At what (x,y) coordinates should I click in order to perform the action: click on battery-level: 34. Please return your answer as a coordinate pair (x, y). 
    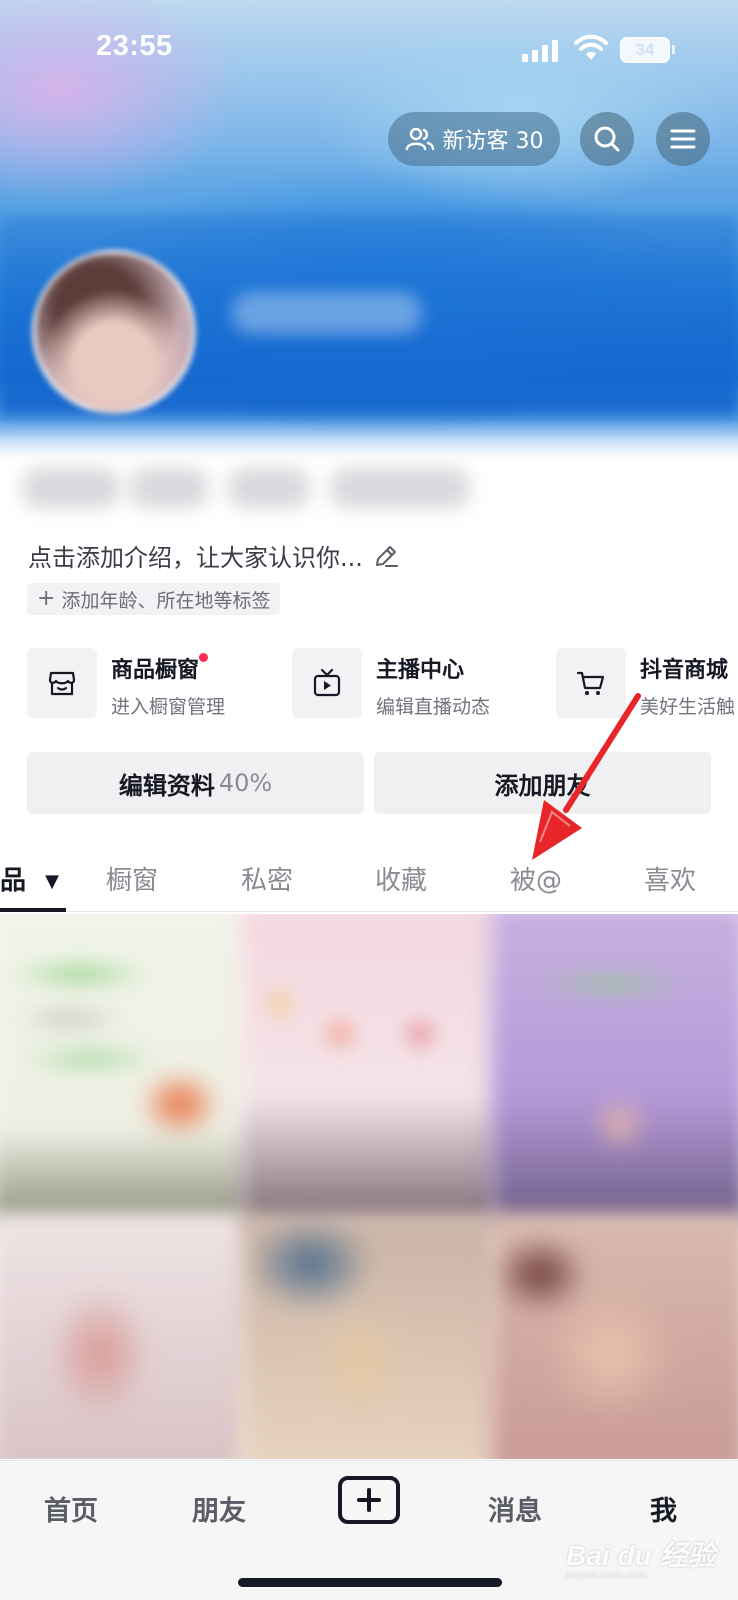
    Looking at the image, I should click on (645, 49).